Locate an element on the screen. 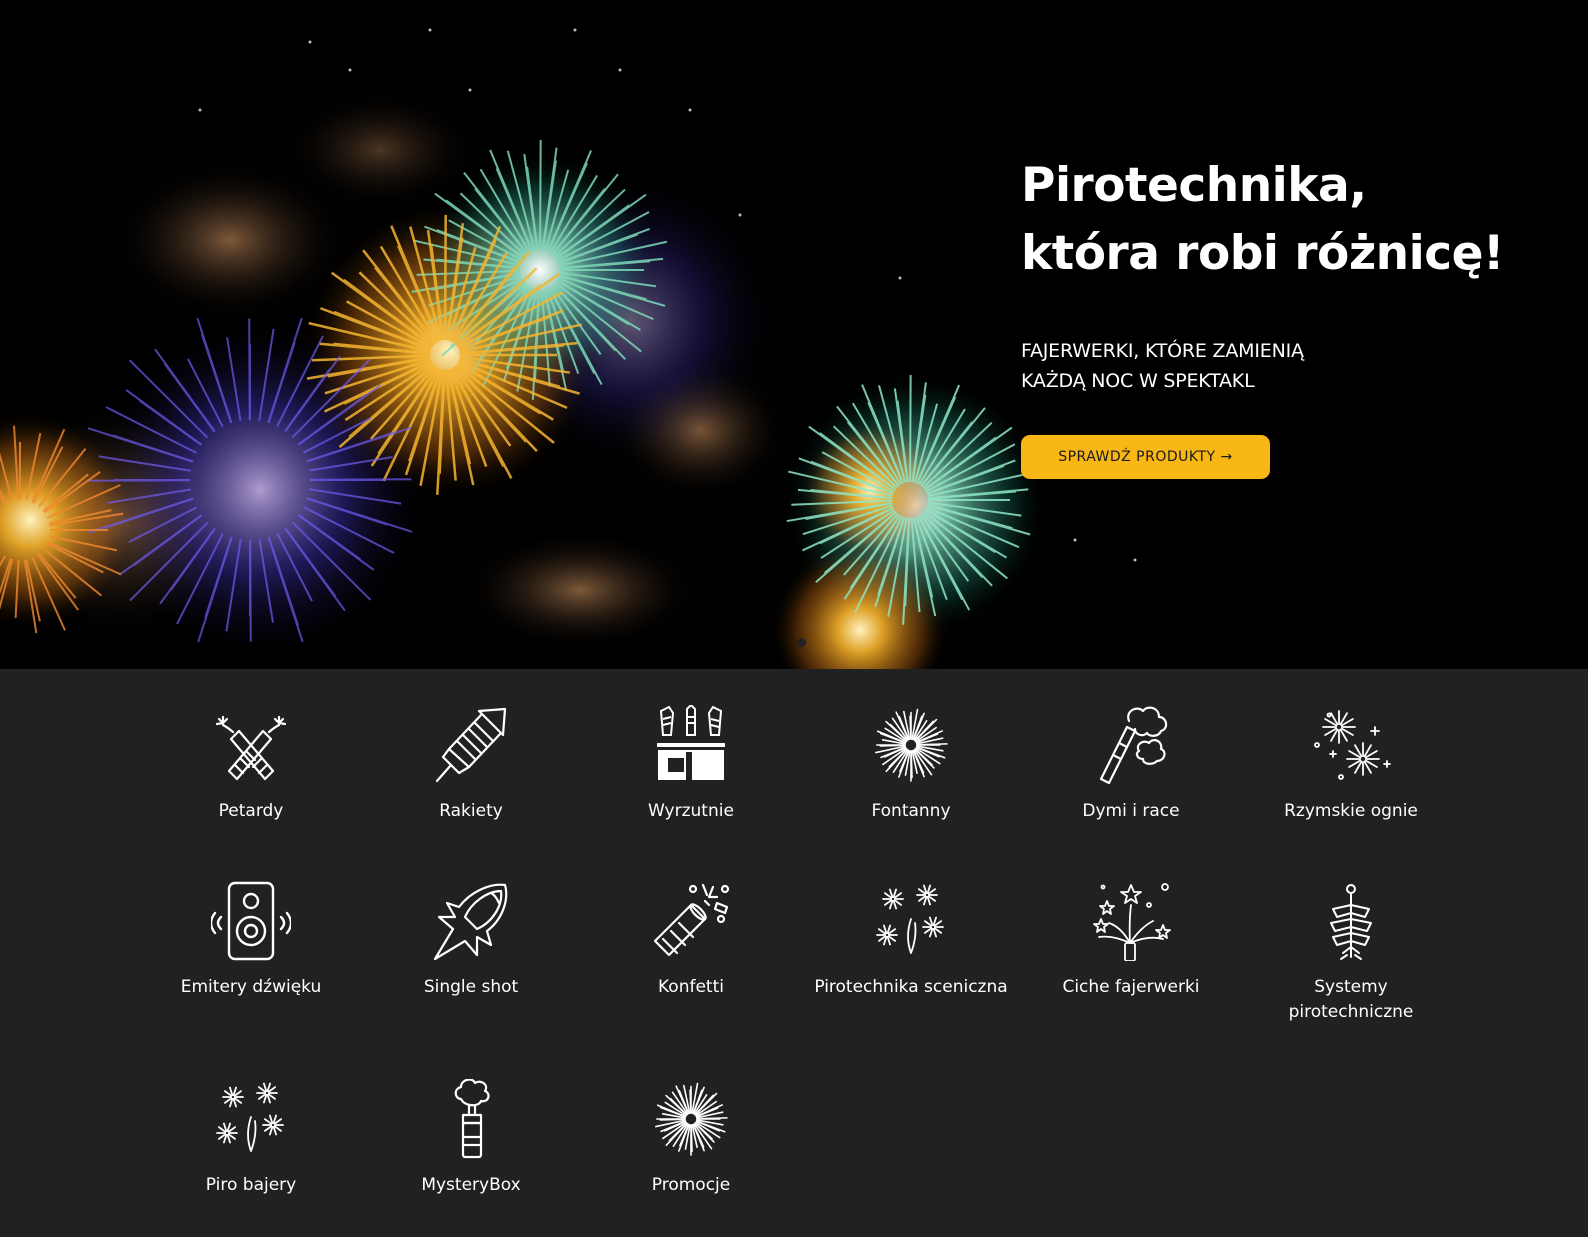 Image resolution: width=1588 pixels, height=1237 pixels. category-label: Emitery dźwięku is located at coordinates (251, 987).